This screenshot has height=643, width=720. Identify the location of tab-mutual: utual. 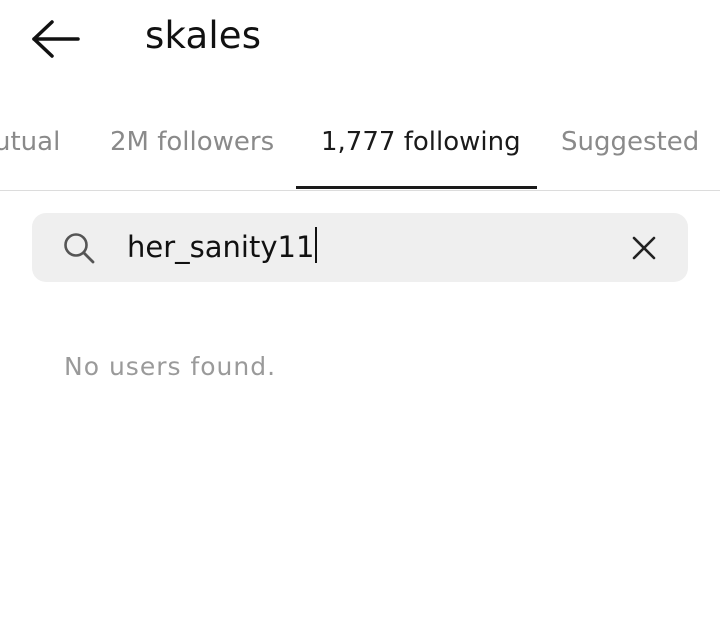
(30, 142).